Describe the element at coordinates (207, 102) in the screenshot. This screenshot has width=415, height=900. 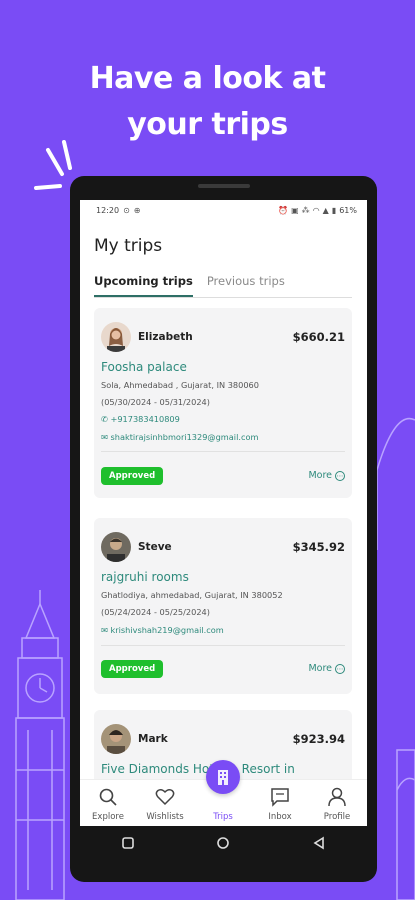
I see `promo-headline: Have a look at your trips` at that location.